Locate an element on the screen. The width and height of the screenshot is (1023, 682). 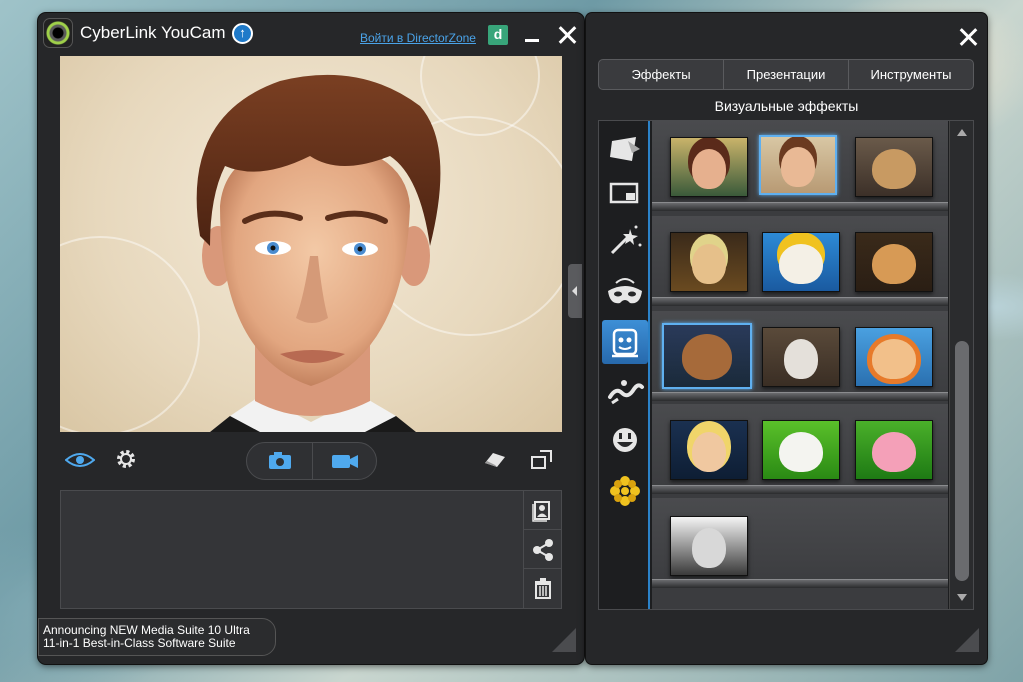
effect-thumb-golden-dog is located at coordinates (894, 262).